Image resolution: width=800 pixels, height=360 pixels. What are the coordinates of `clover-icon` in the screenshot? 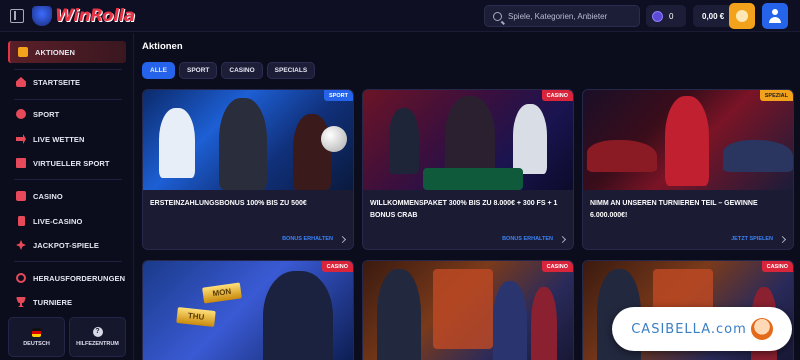 It's located at (21, 245).